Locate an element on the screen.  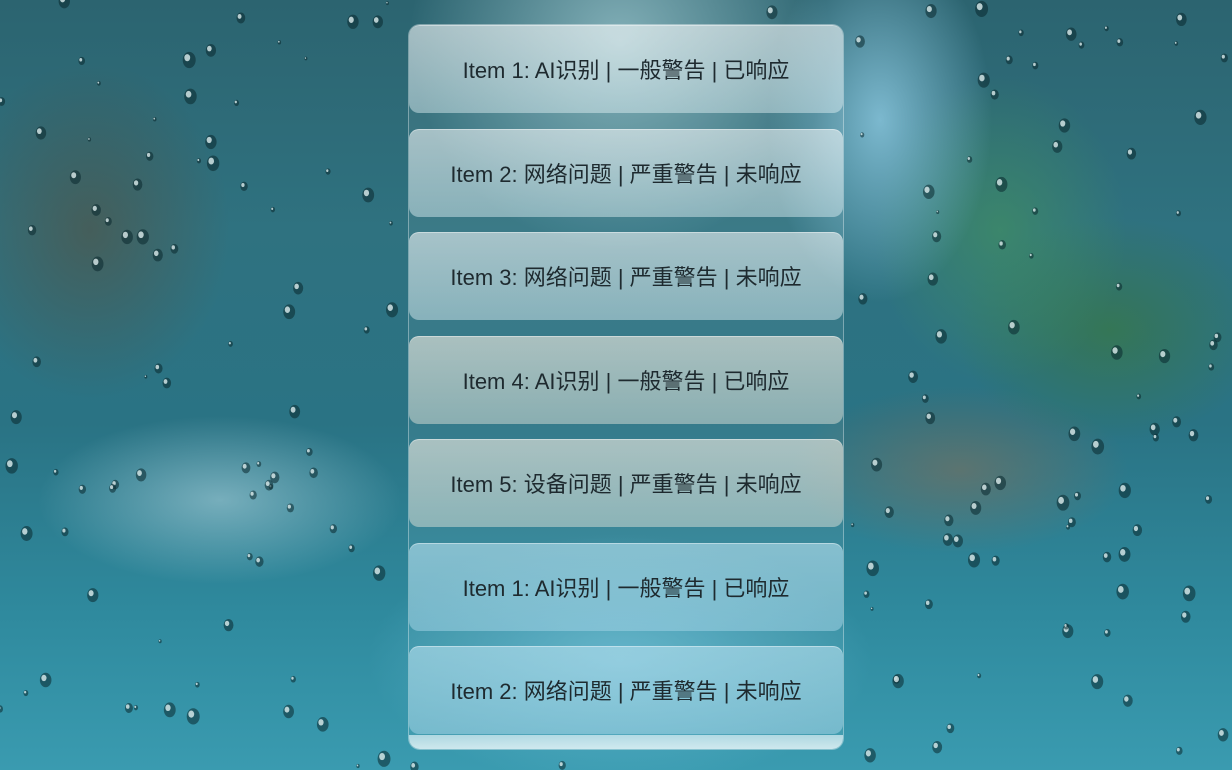
list-item: Item 4: AI识别 | 一般警告 | 已响应 is located at coordinates (626, 380).